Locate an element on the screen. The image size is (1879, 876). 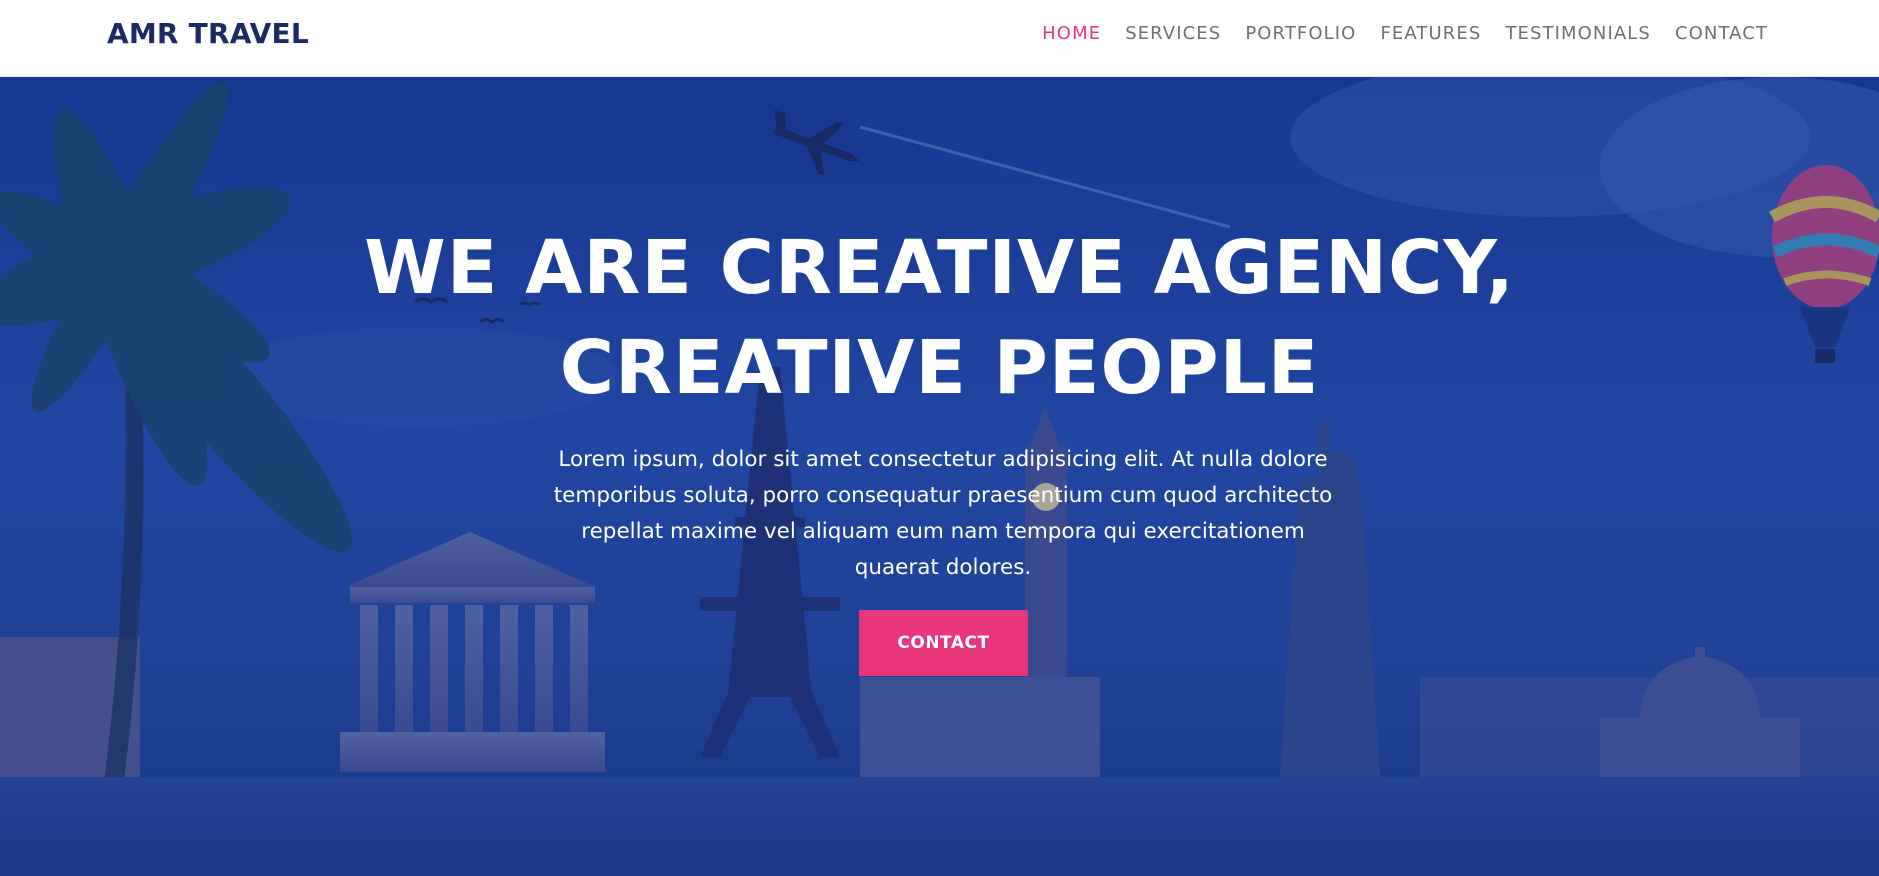
nav-link-testimonials: TESTIMONIALS is located at coordinates (1578, 33).